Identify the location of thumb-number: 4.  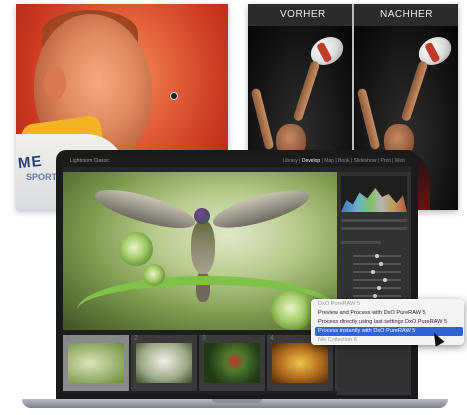
(272, 338).